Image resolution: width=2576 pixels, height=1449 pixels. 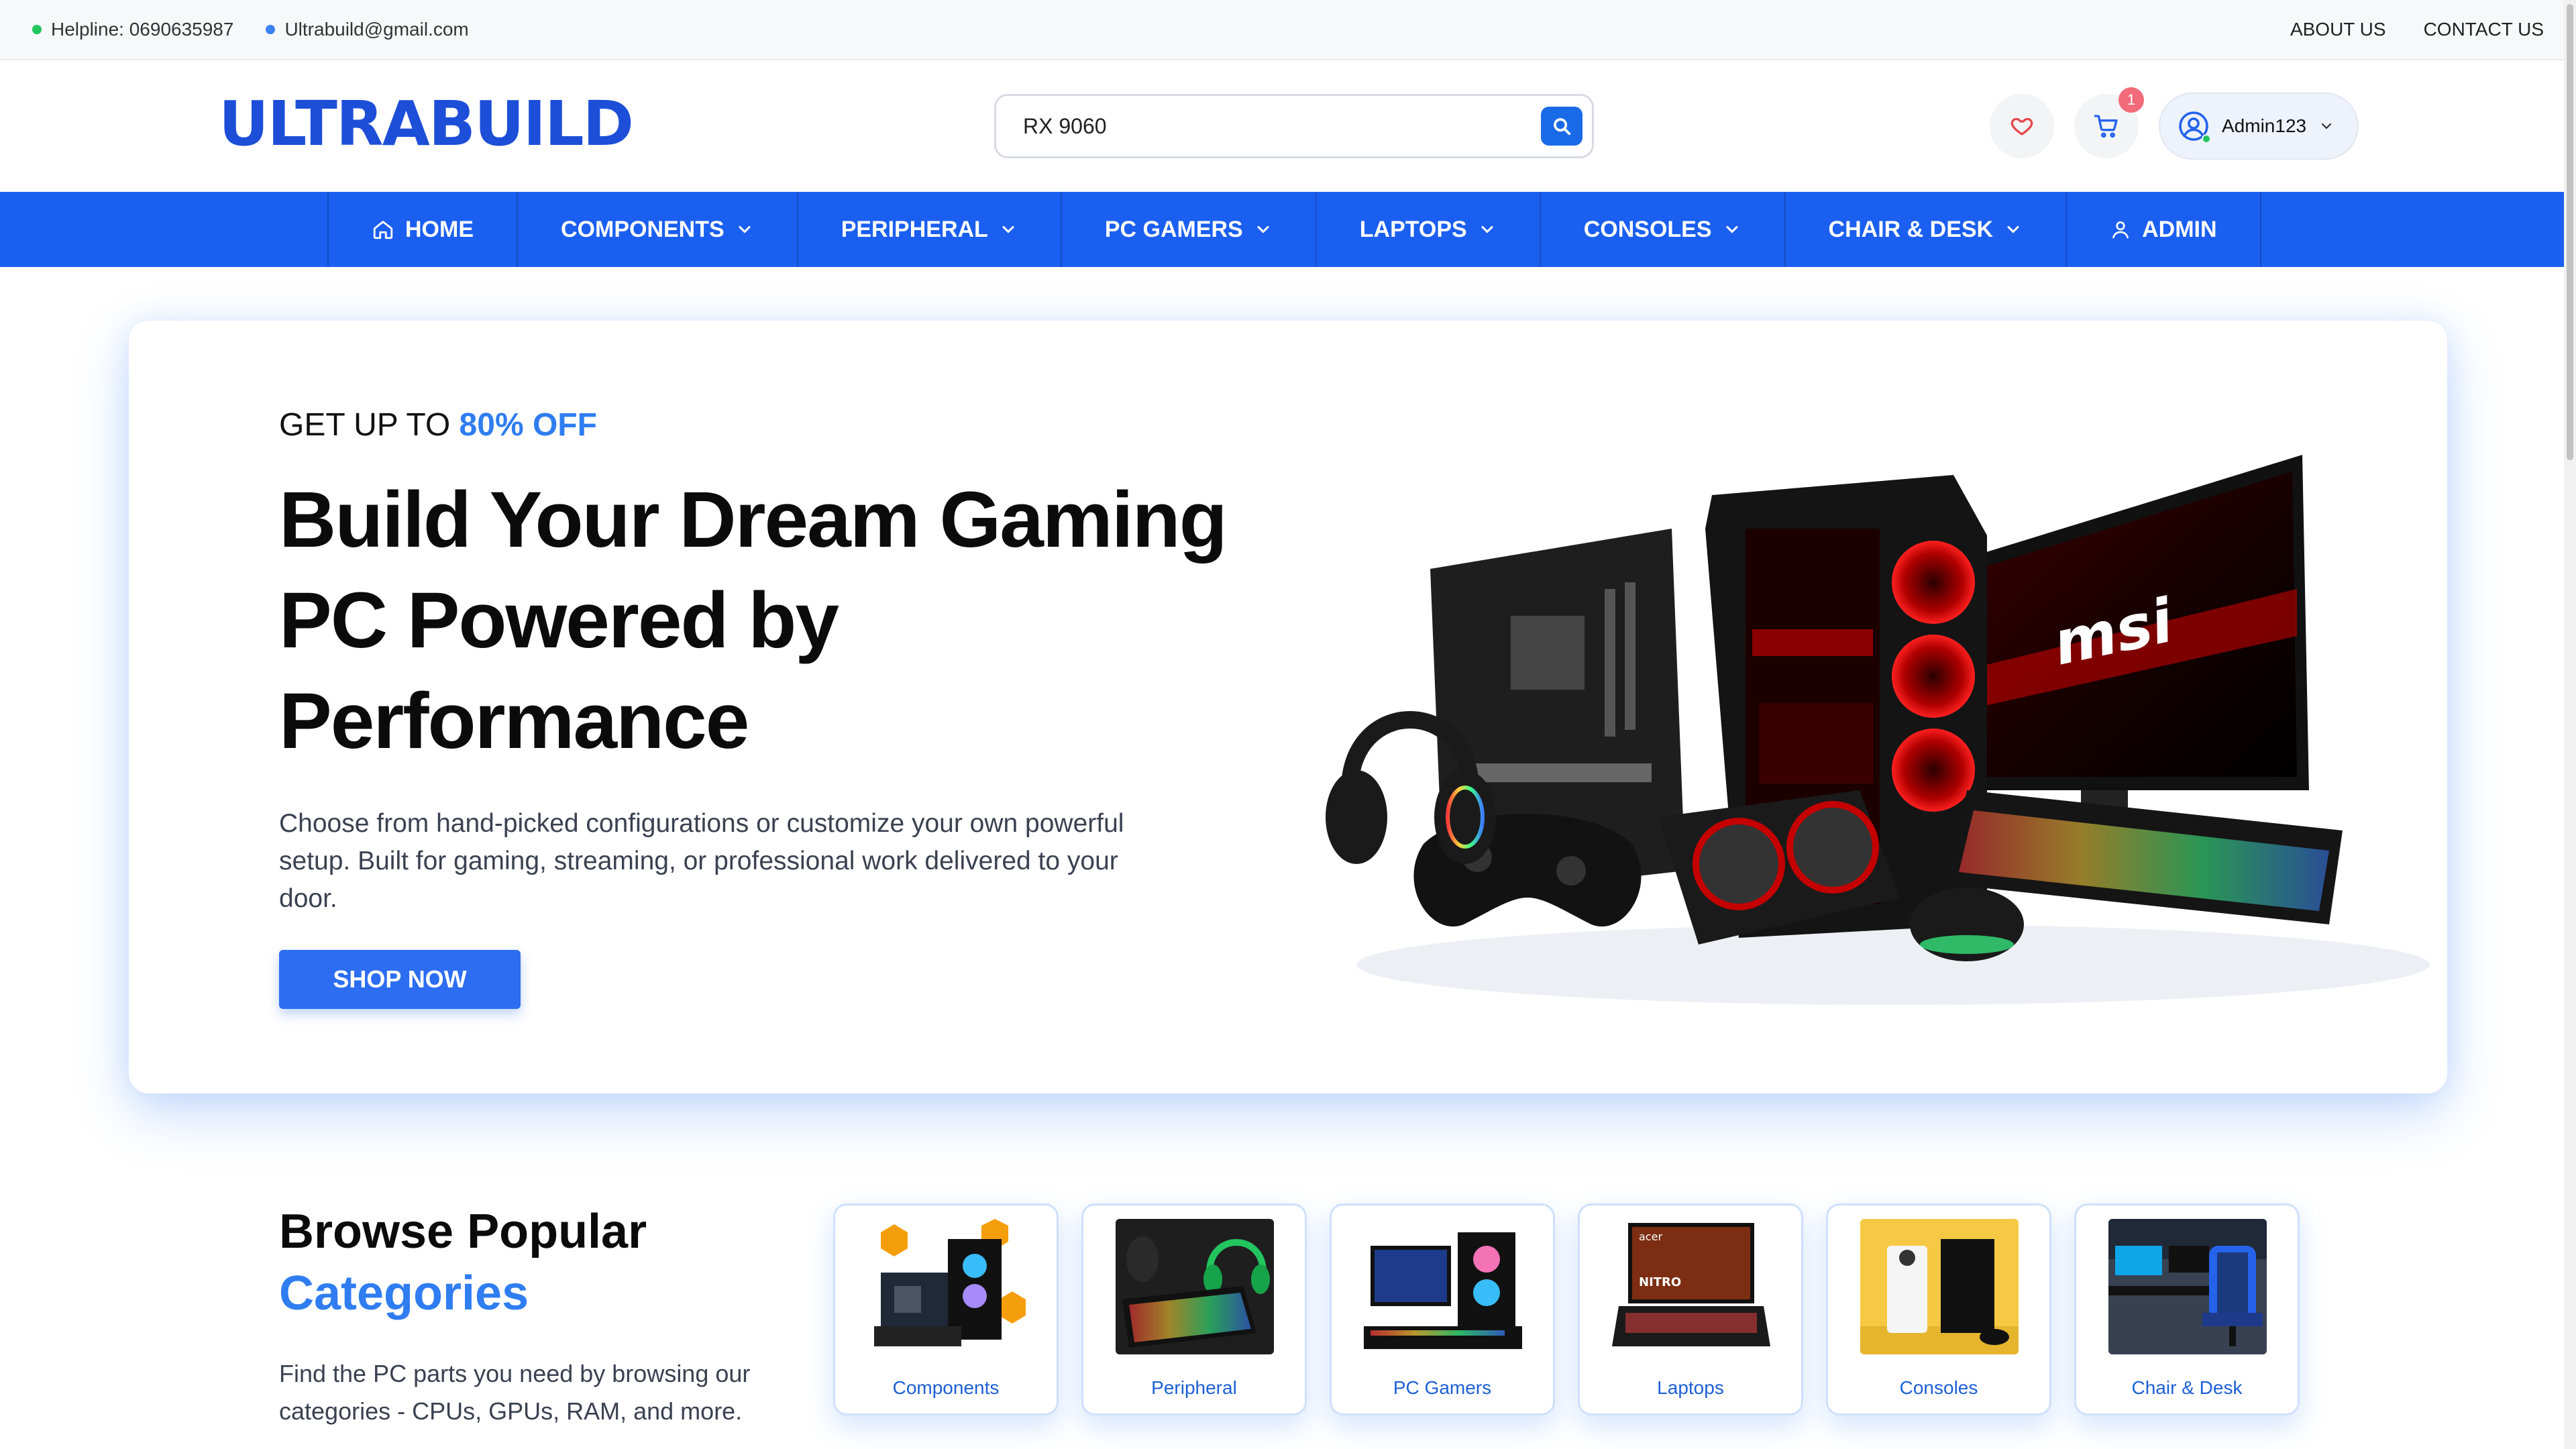 I want to click on cart-count-badge: 1, so click(x=2131, y=100).